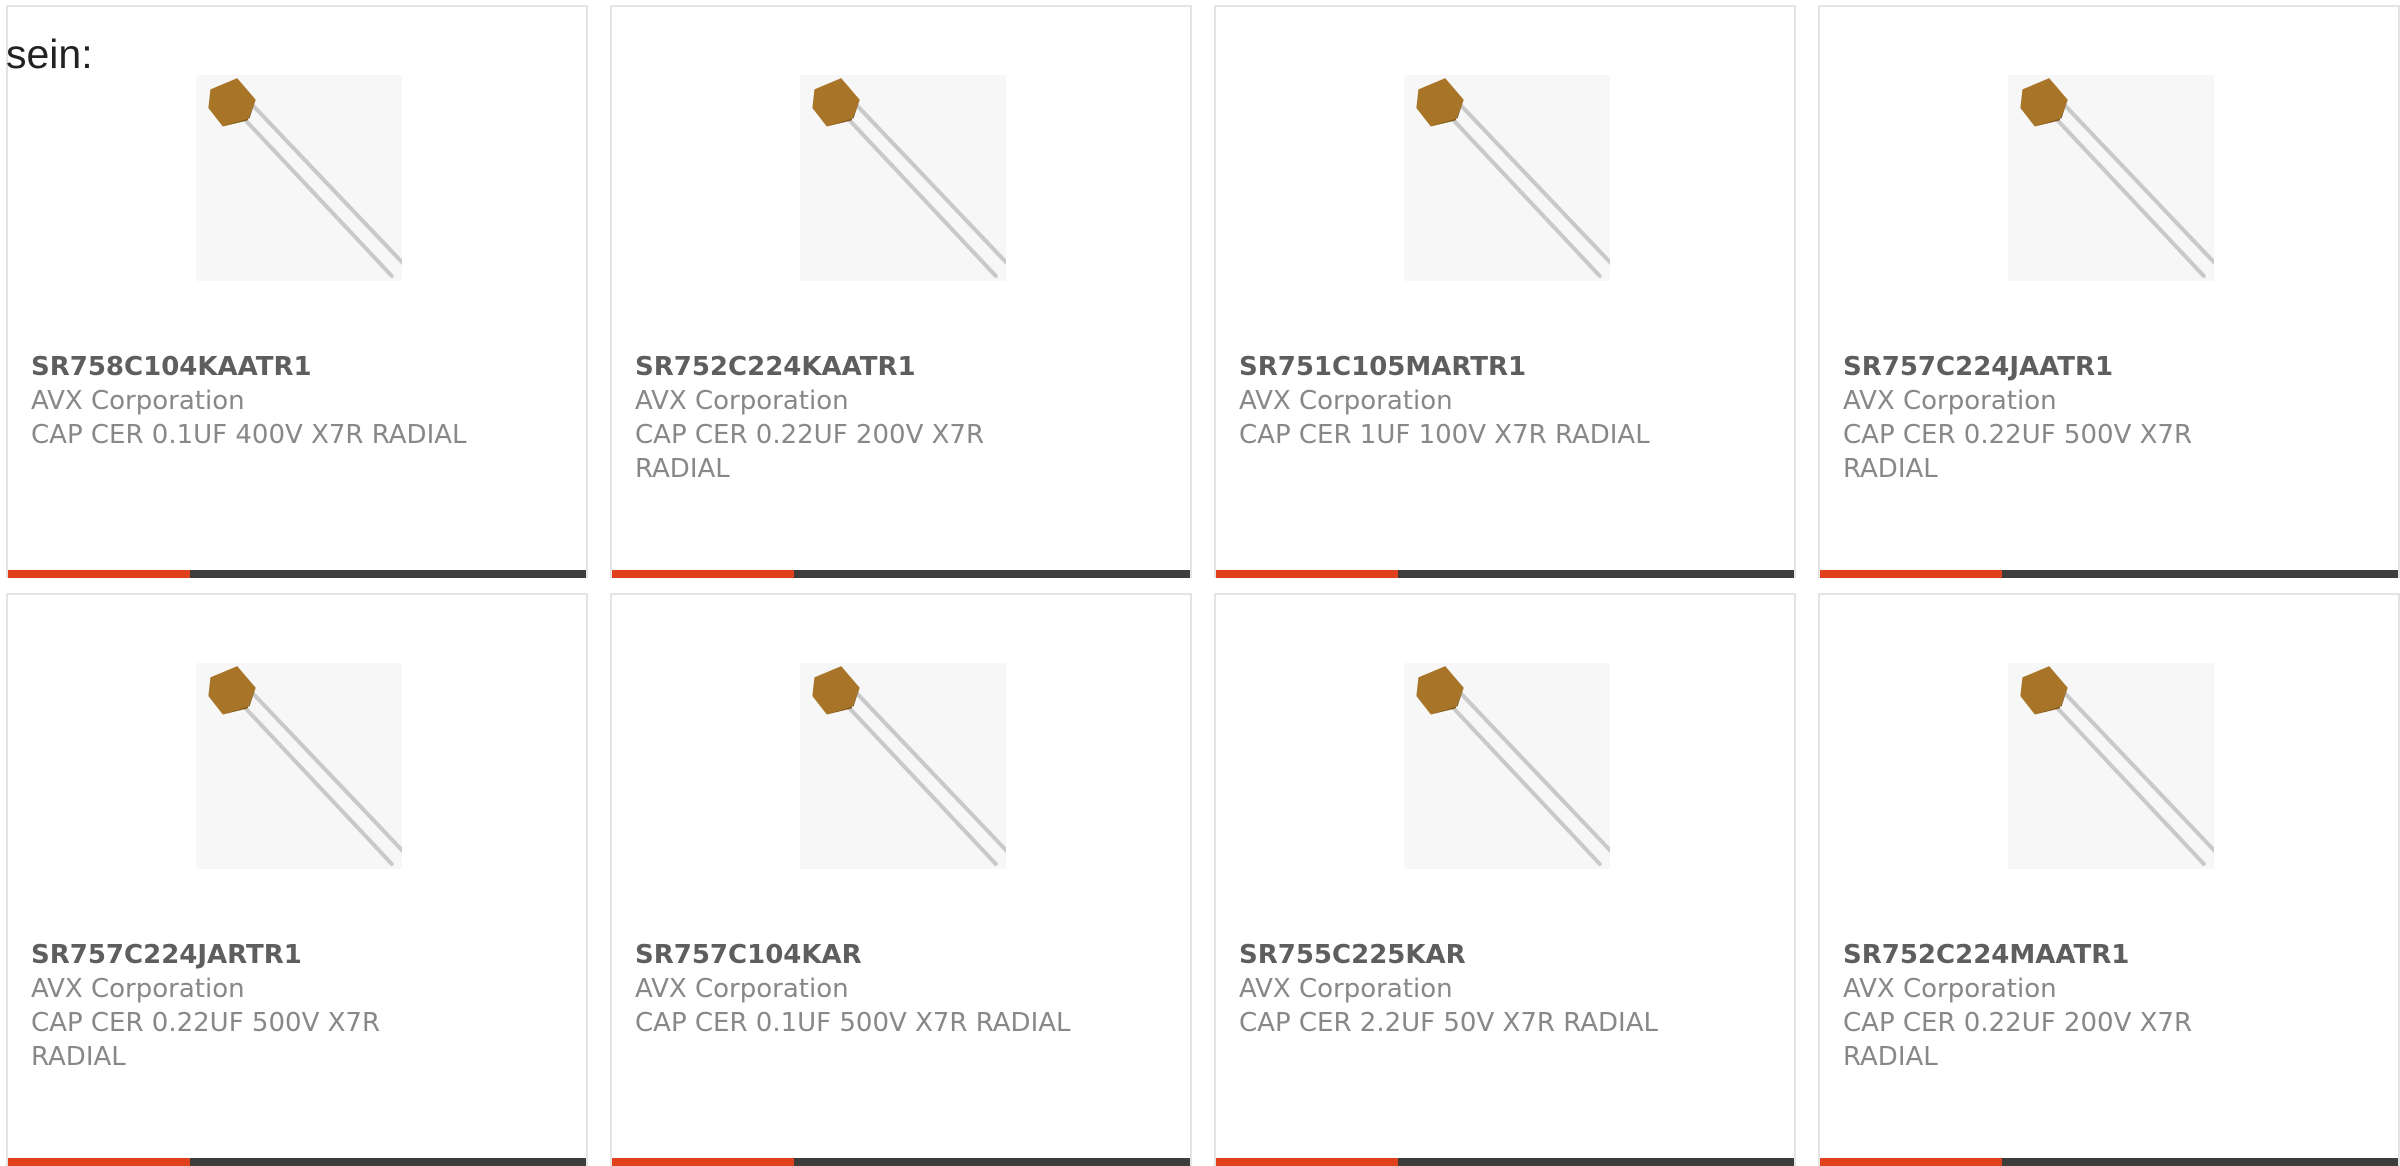  I want to click on part-number-link: SR755C225KAR, so click(1459, 955).